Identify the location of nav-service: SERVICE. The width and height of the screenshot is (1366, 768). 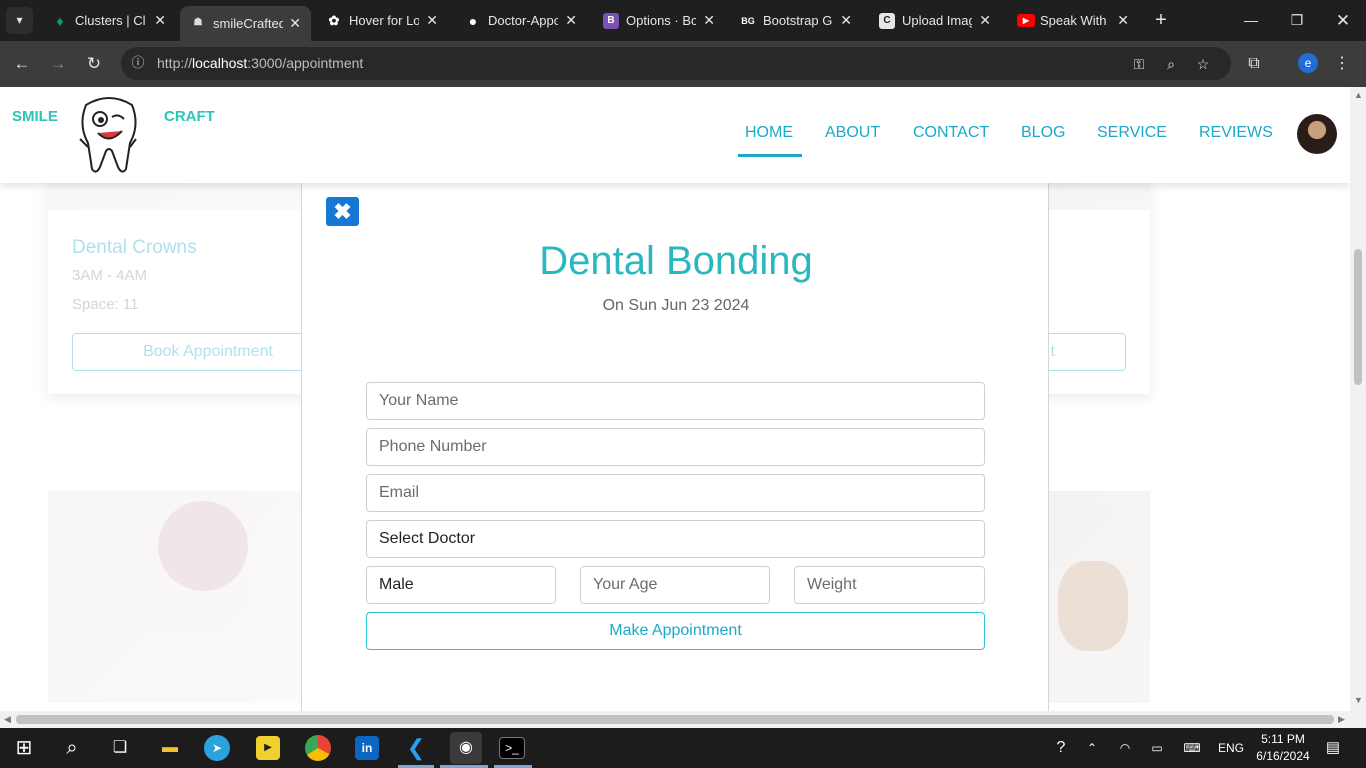
(1132, 133).